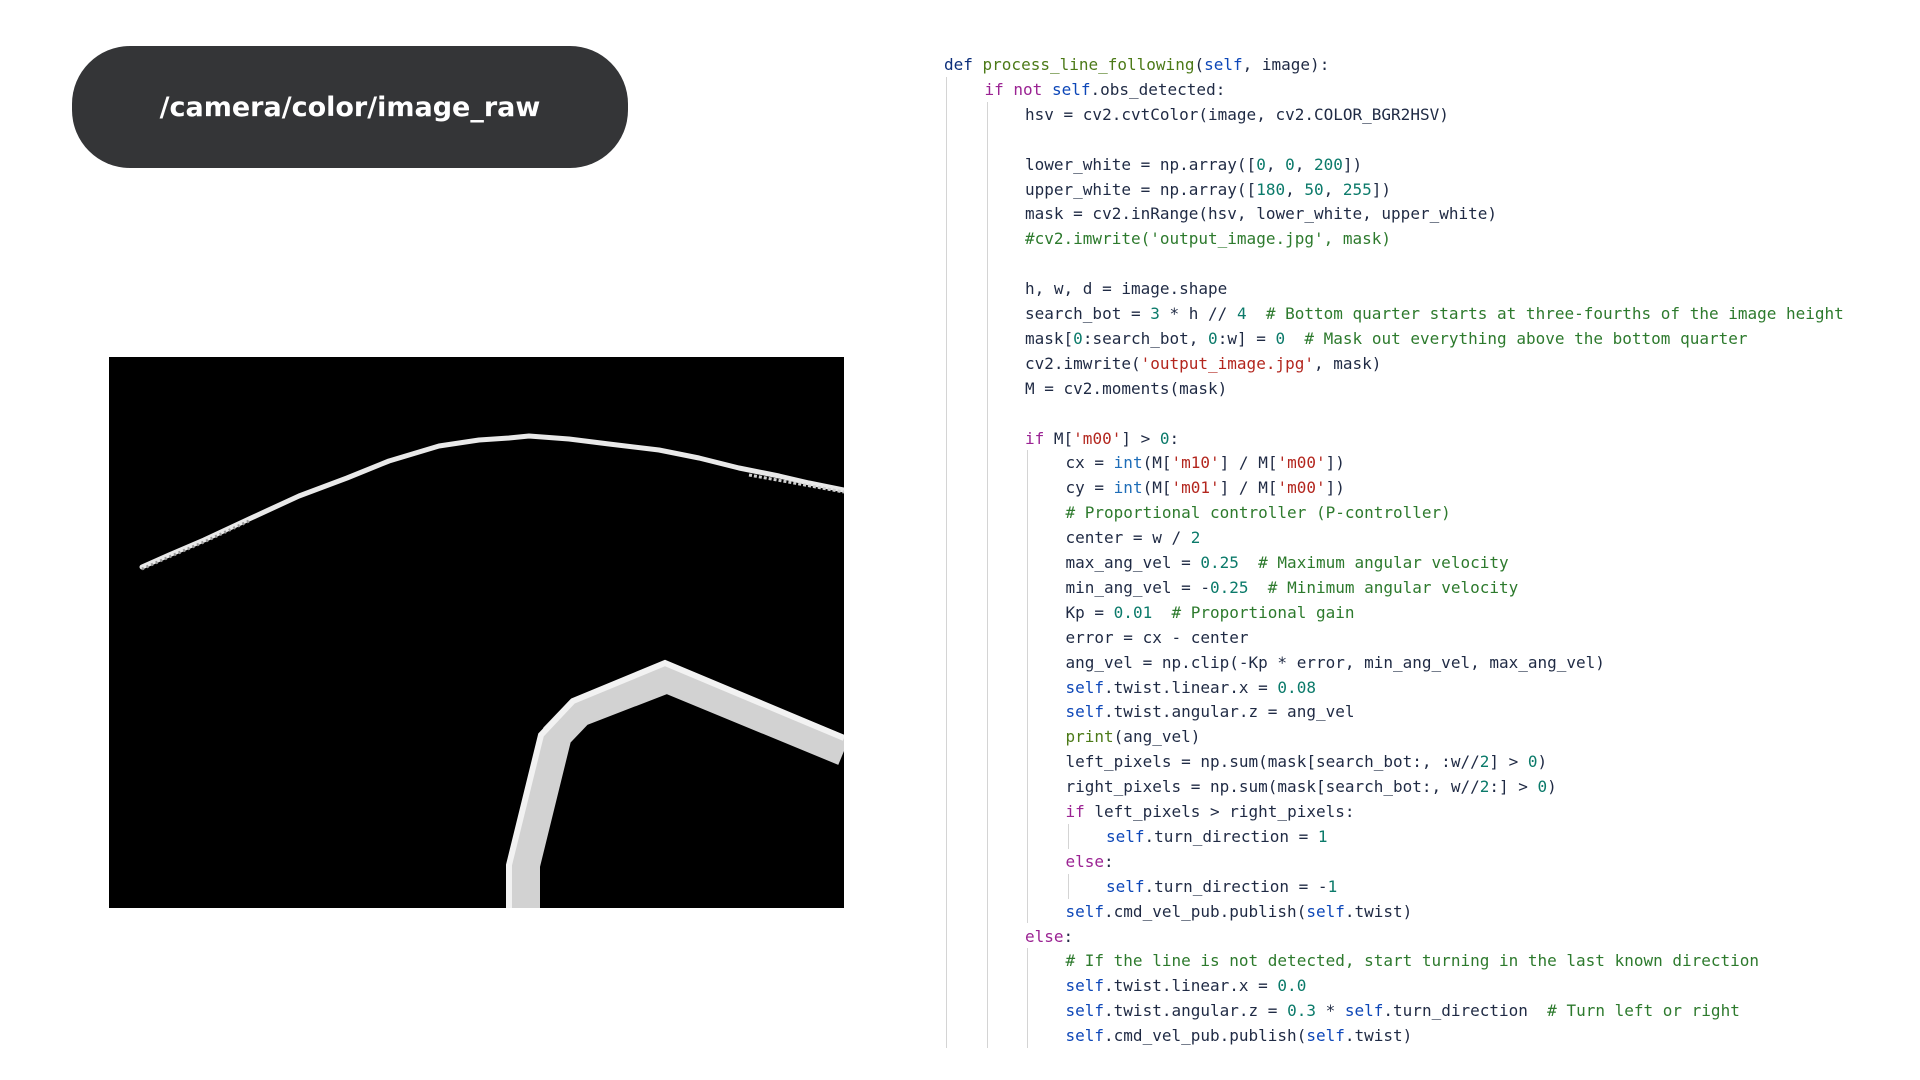 The width and height of the screenshot is (1920, 1080). What do you see at coordinates (1322, 836) in the screenshot?
I see `code-token: 1` at bounding box center [1322, 836].